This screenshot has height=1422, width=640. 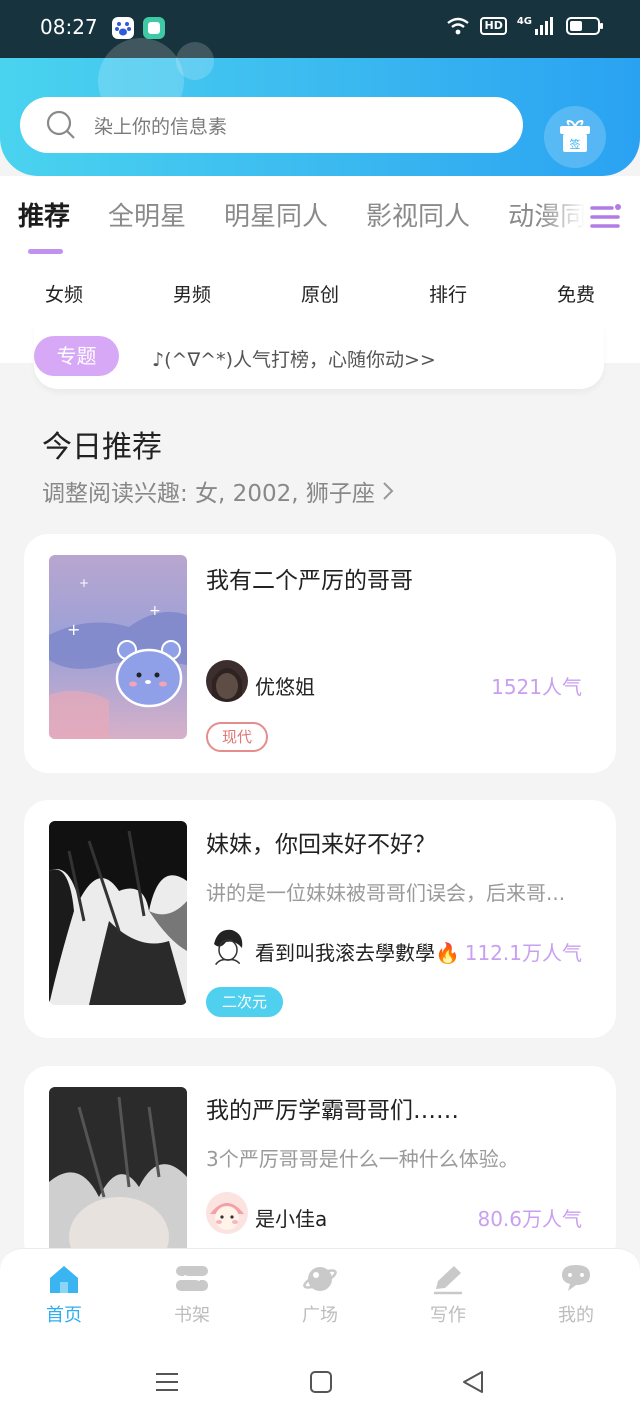 What do you see at coordinates (161, 126) in the screenshot?
I see `search-placeholder: 染上你的信息素` at bounding box center [161, 126].